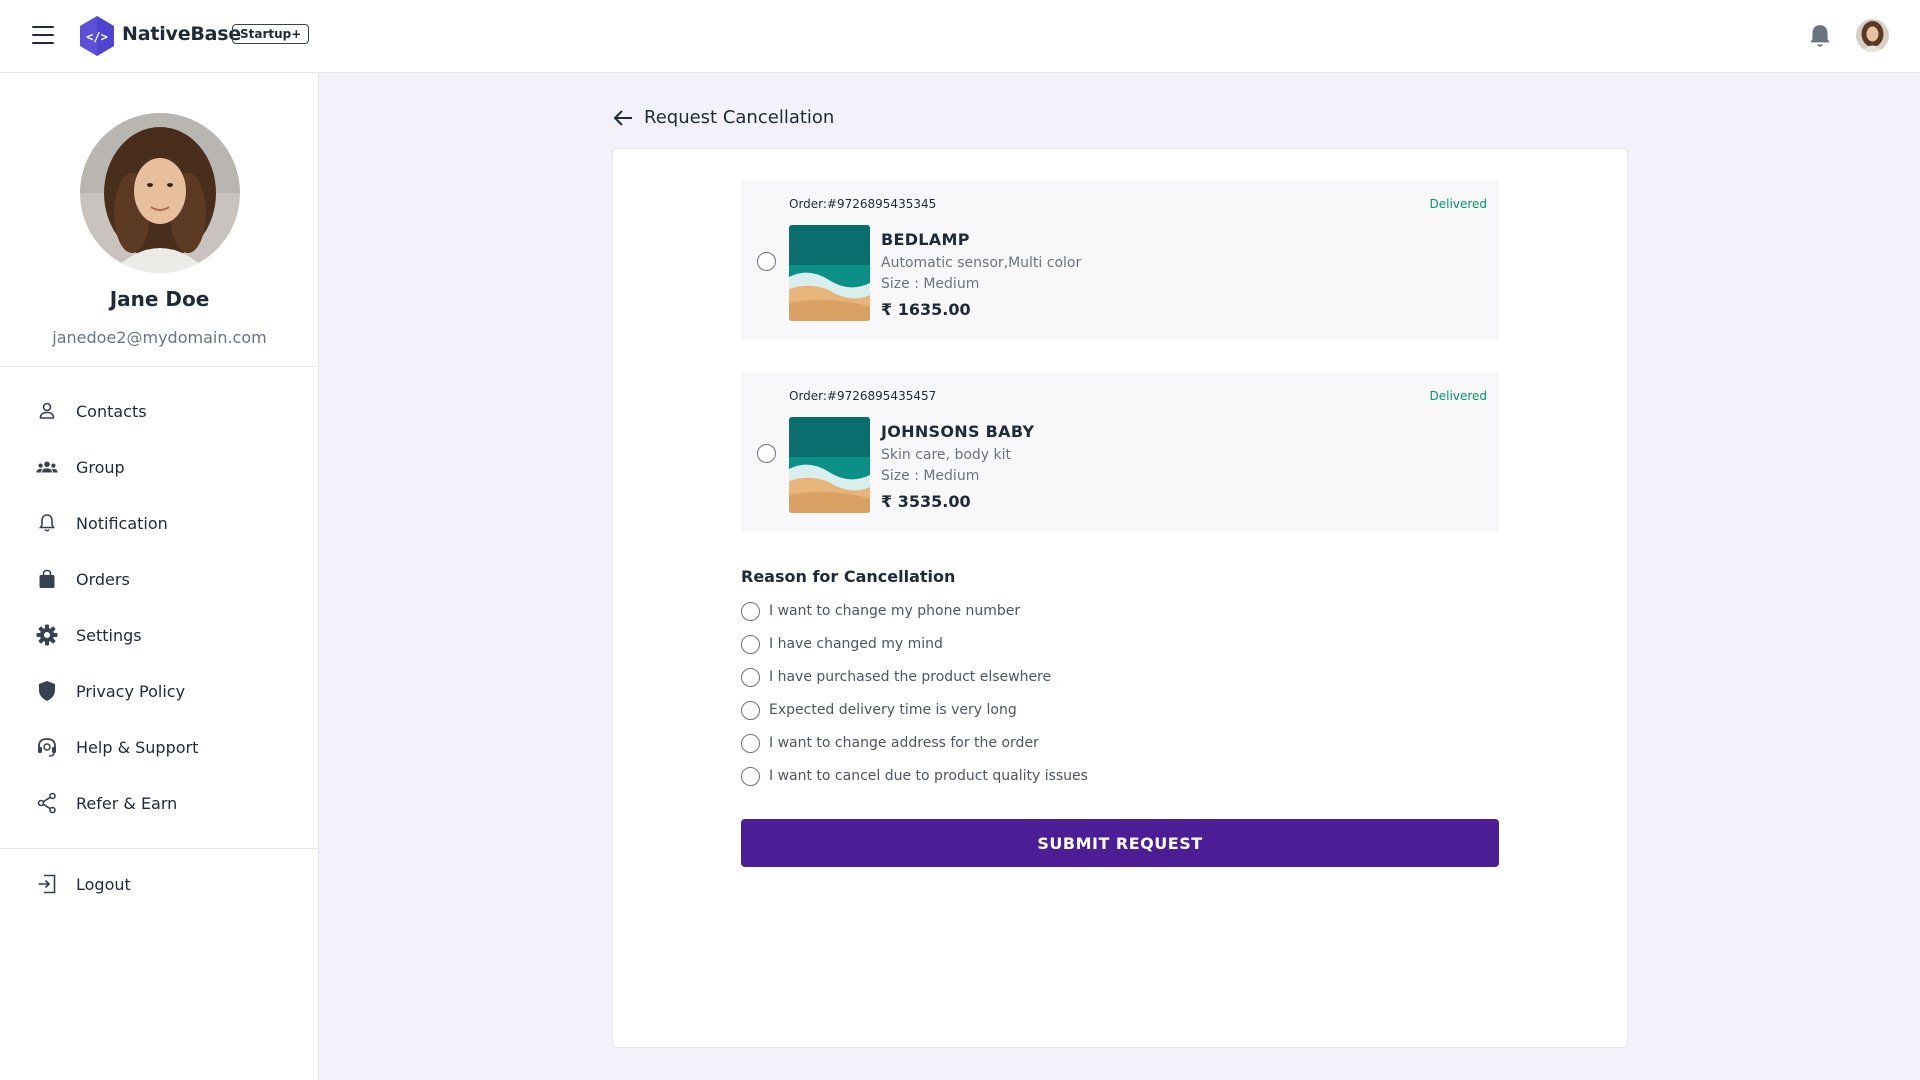  I want to click on reason-label: I have changed my mind, so click(856, 644).